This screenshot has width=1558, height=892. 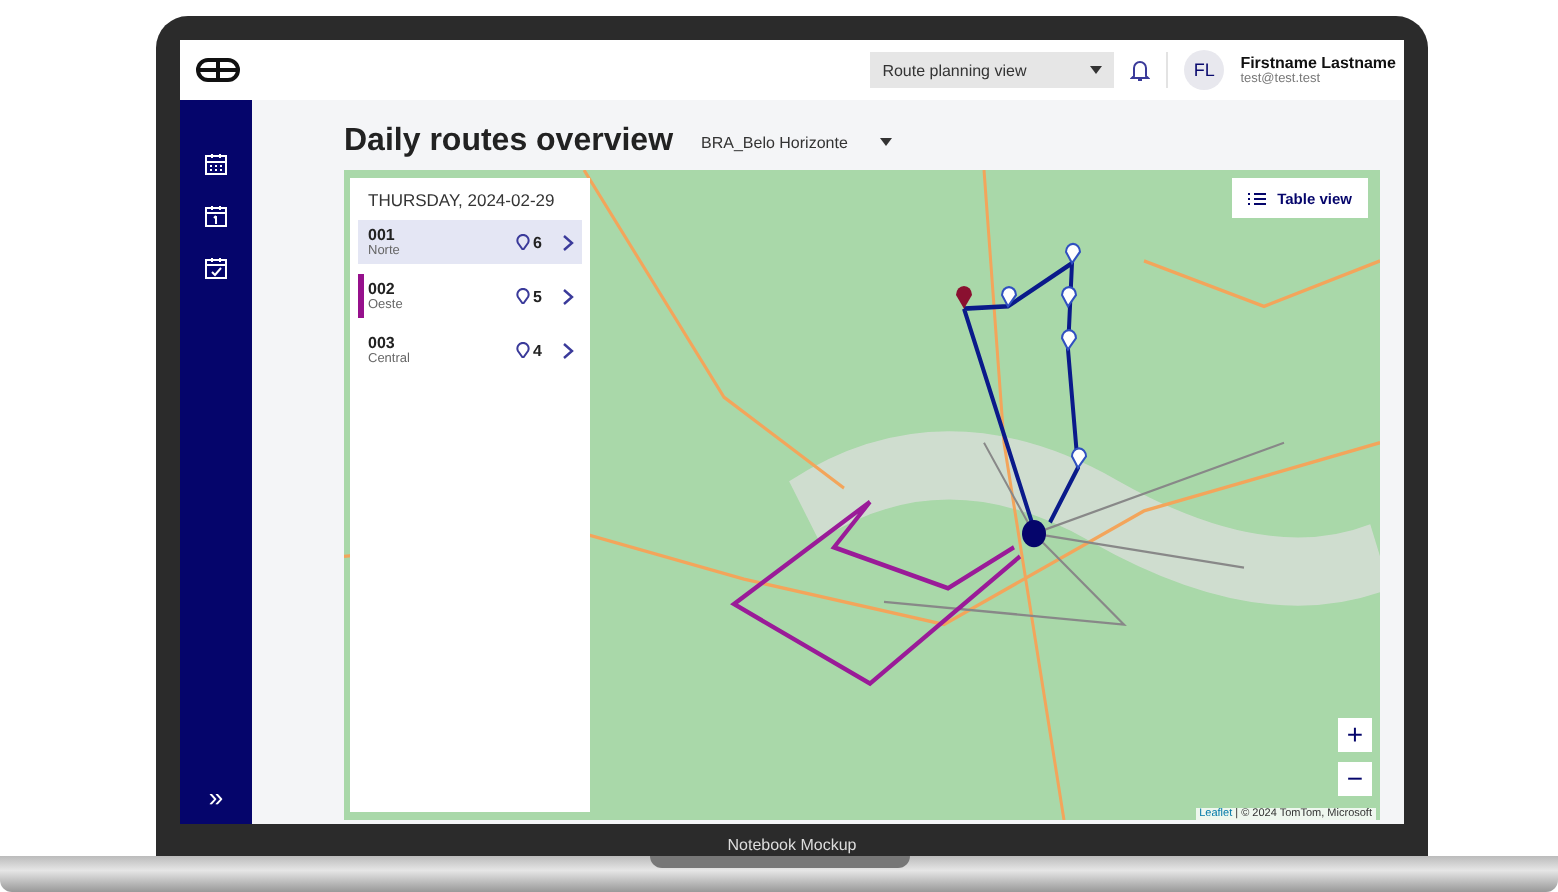 I want to click on calendar-day-icon, so click(x=216, y=216).